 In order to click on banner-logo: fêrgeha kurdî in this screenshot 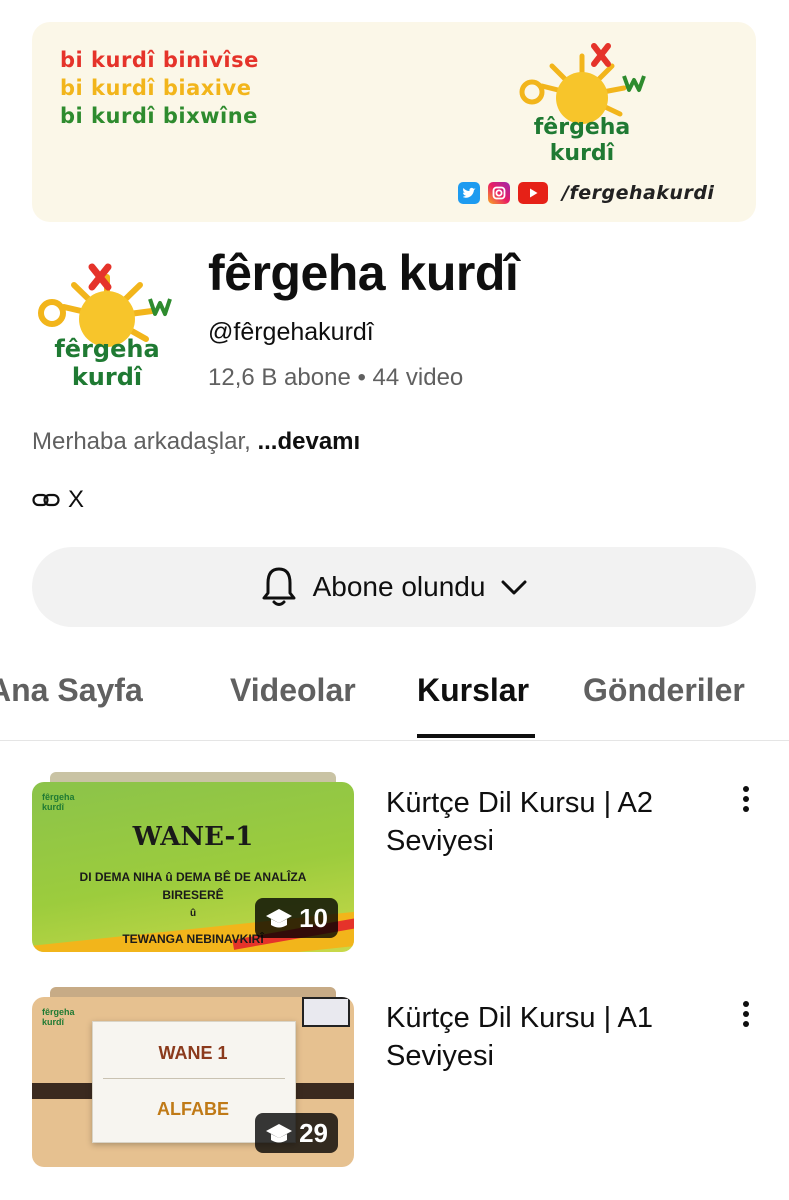, I will do `click(582, 104)`.